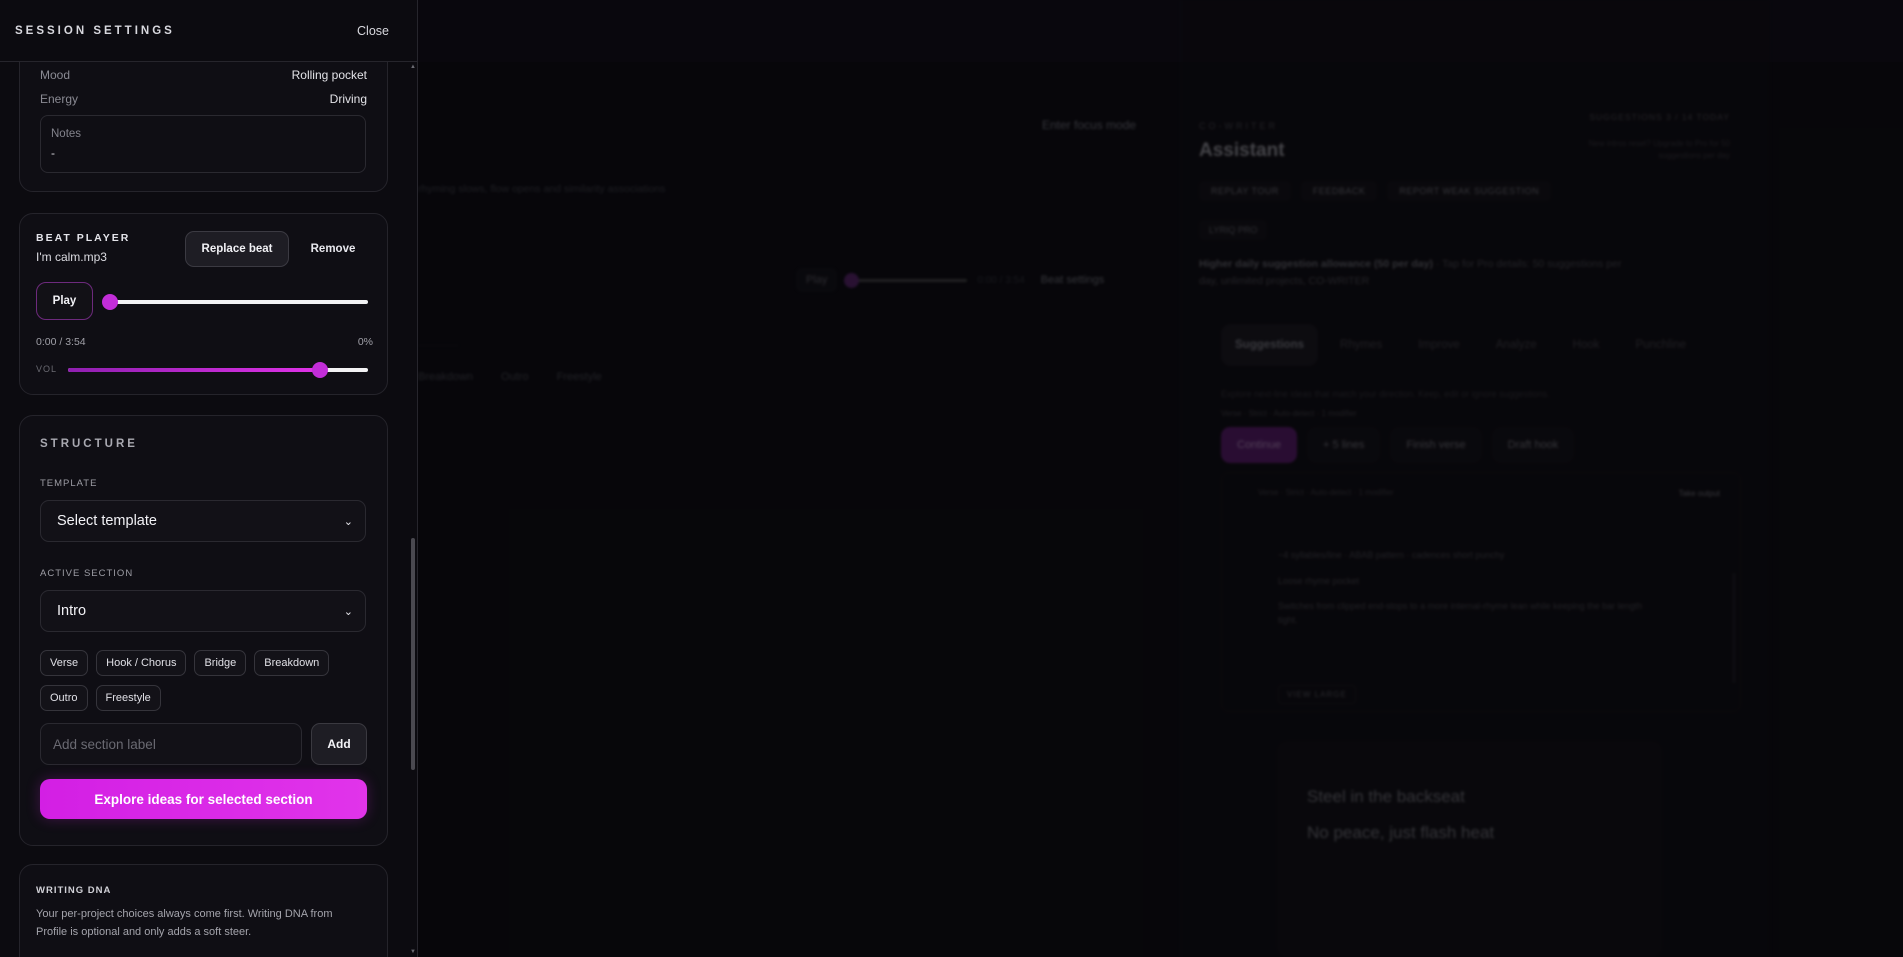  I want to click on notes-value: -, so click(53, 153).